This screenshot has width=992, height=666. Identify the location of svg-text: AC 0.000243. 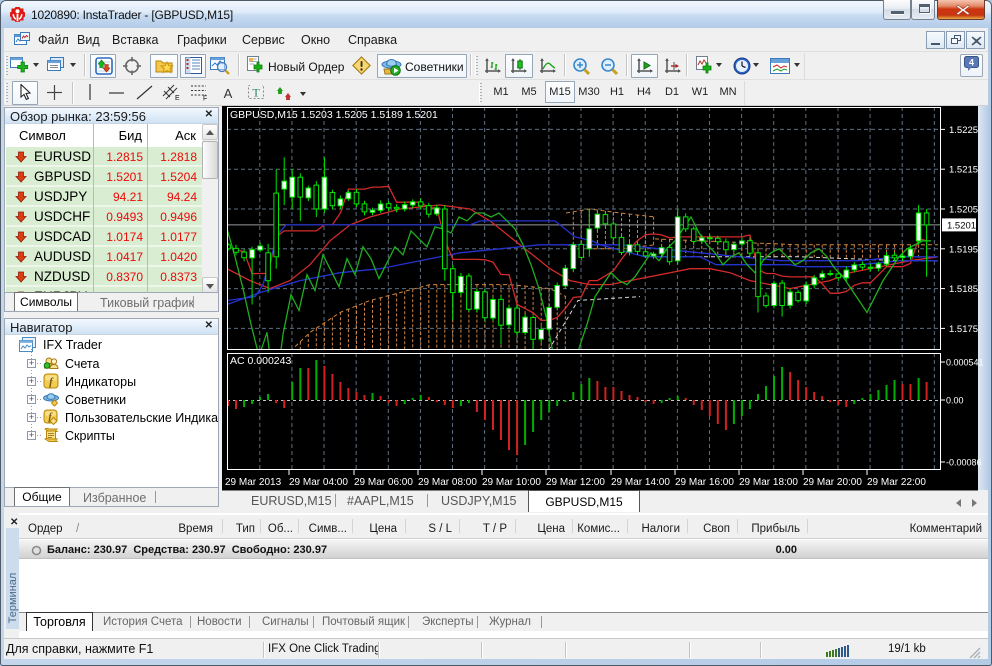
(260, 361).